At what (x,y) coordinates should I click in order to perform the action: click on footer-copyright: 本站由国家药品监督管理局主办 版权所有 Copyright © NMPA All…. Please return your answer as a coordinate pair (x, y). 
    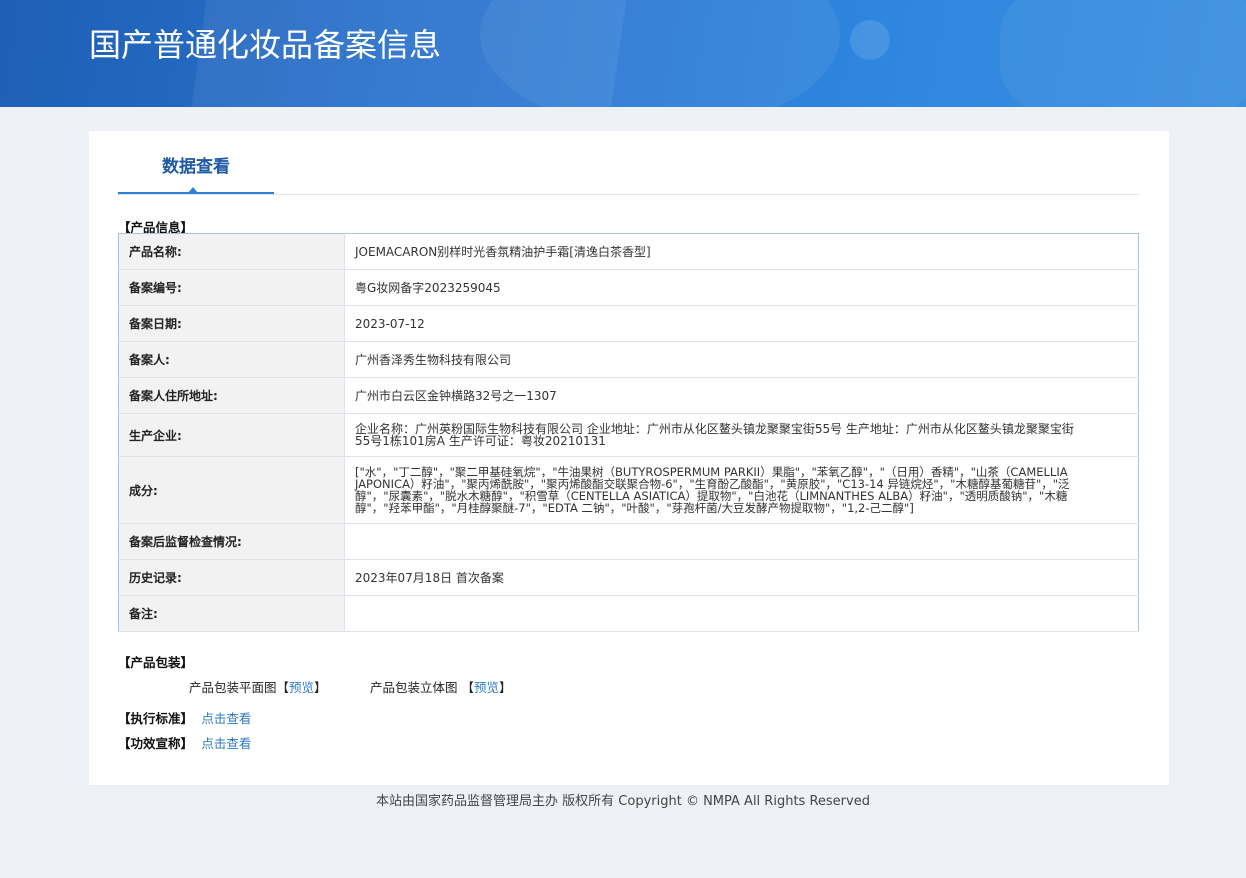
    Looking at the image, I should click on (623, 801).